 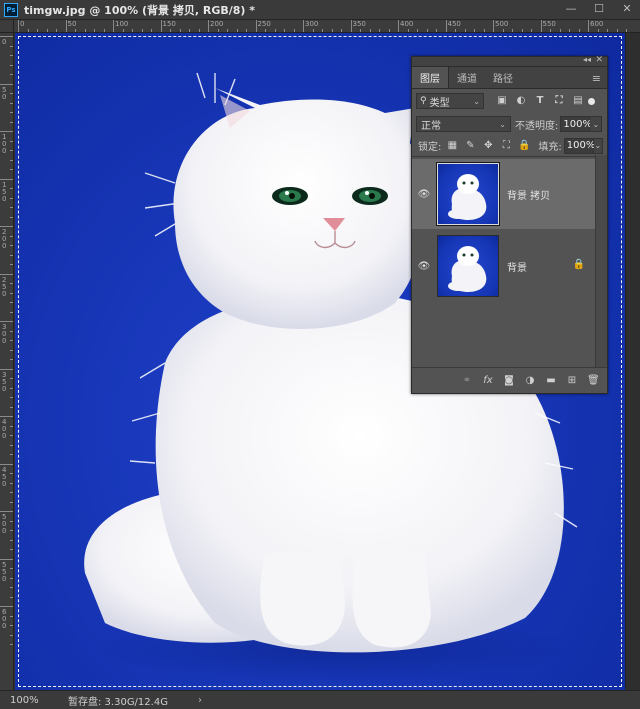 I want to click on opacity-input: 100%, so click(x=576, y=124).